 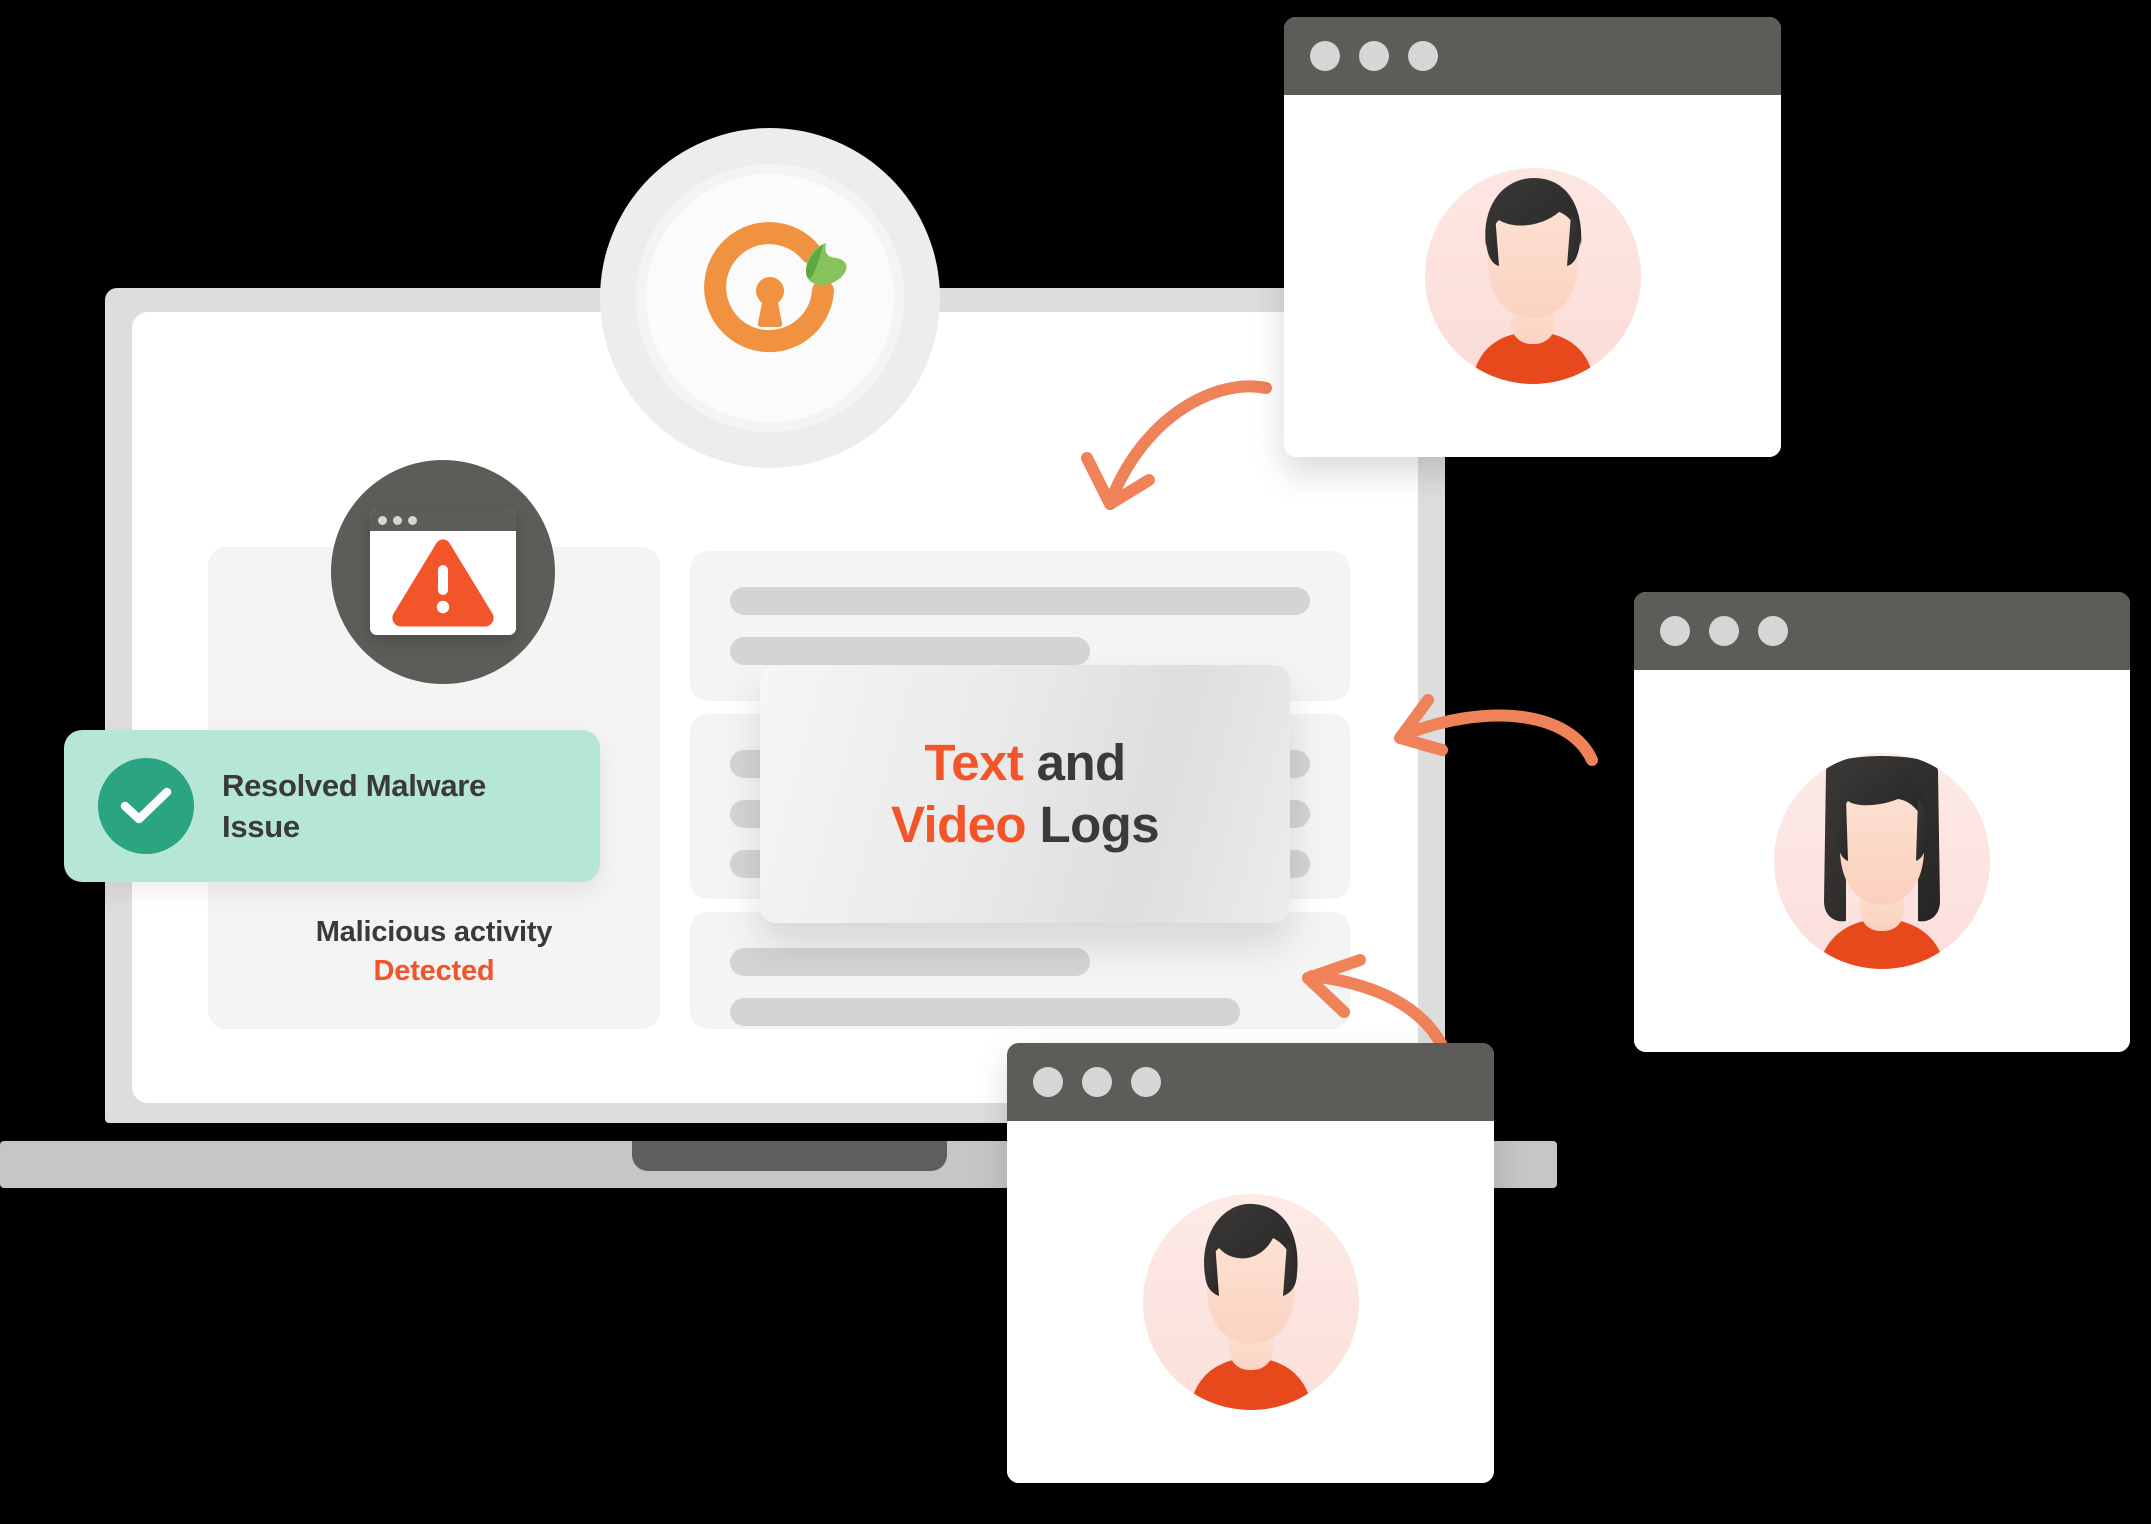 I want to click on keyhole-icon, so click(x=770, y=302).